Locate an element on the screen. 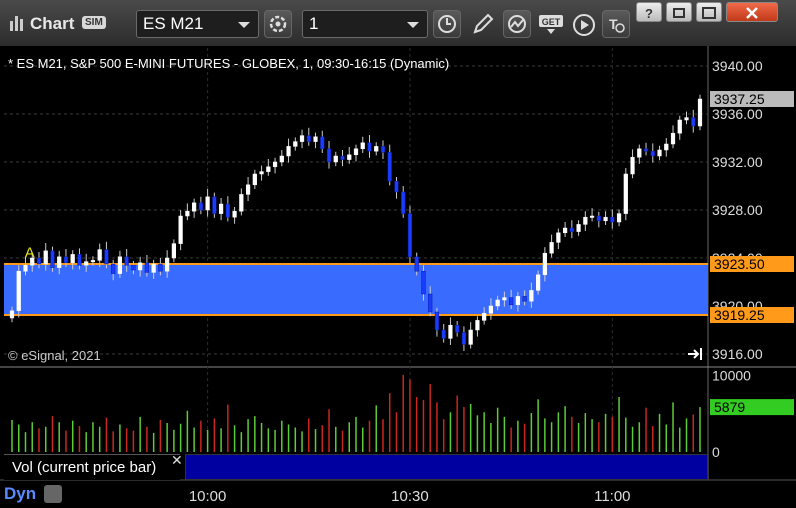 The image size is (796, 508). get-icon: GET is located at coordinates (551, 24).